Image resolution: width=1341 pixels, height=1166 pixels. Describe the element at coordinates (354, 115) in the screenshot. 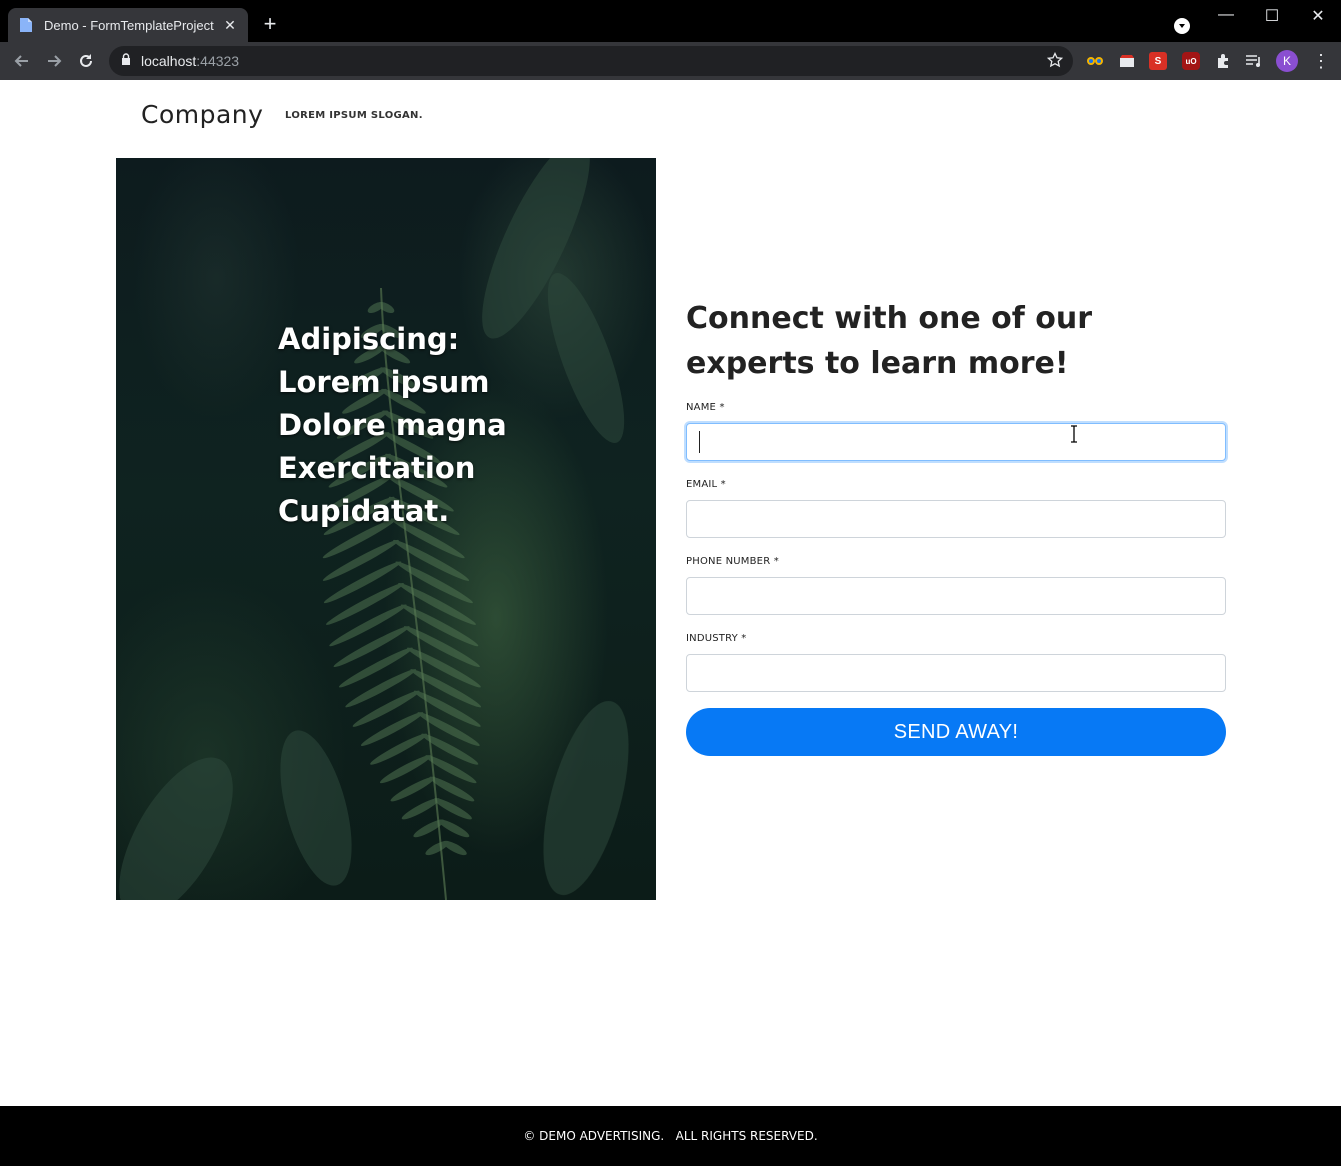

I see `slogan: LOREM IPSUM SLOGAN.` at that location.